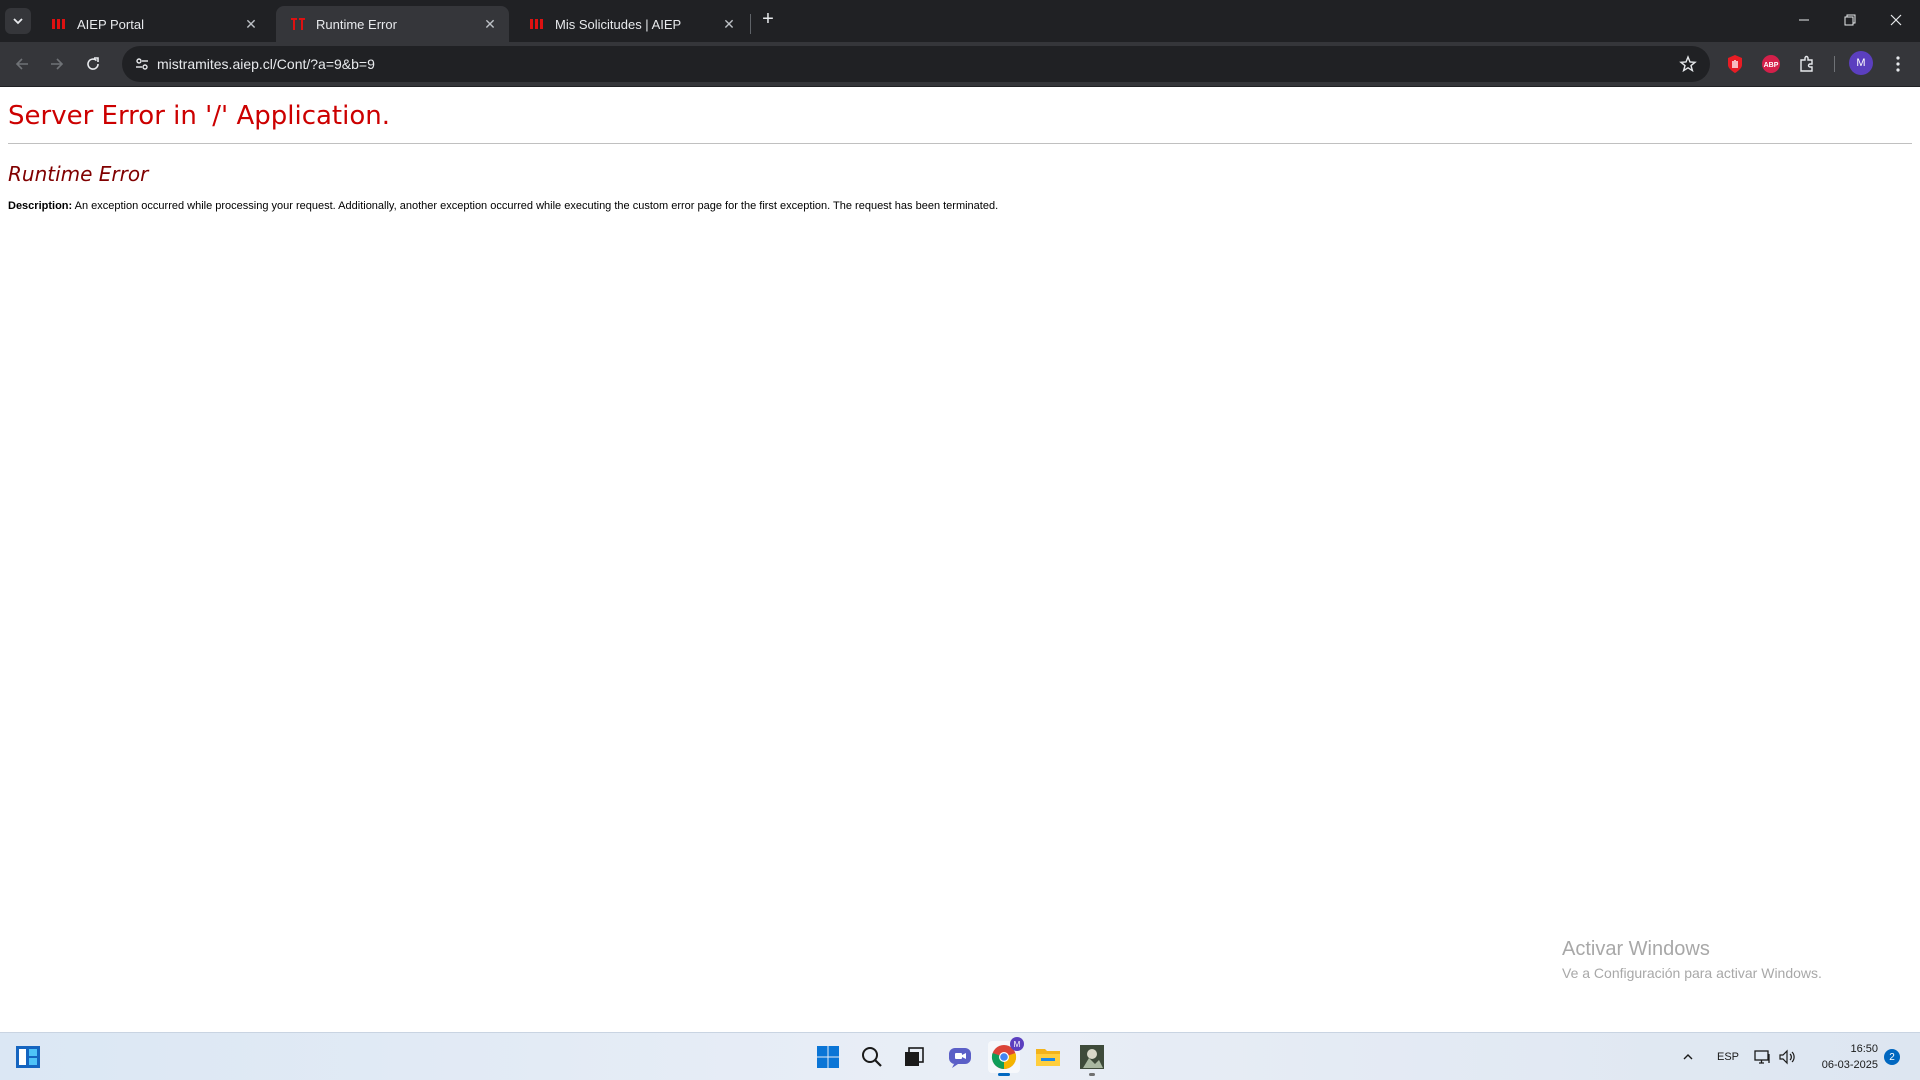 This screenshot has height=1080, width=1920. I want to click on image-app-icon, so click(1092, 1057).